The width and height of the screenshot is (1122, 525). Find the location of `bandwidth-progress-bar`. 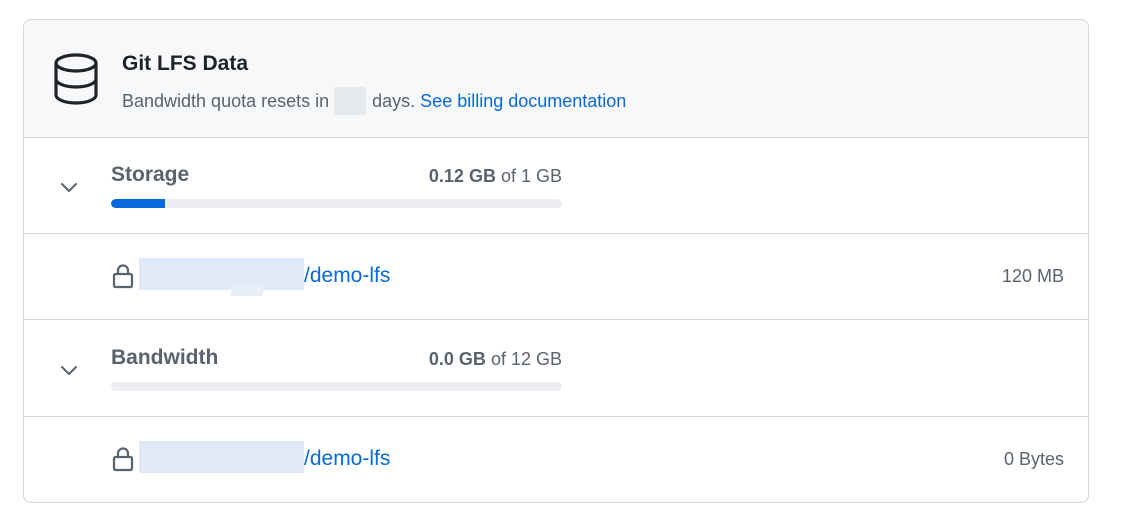

bandwidth-progress-bar is located at coordinates (336, 386).